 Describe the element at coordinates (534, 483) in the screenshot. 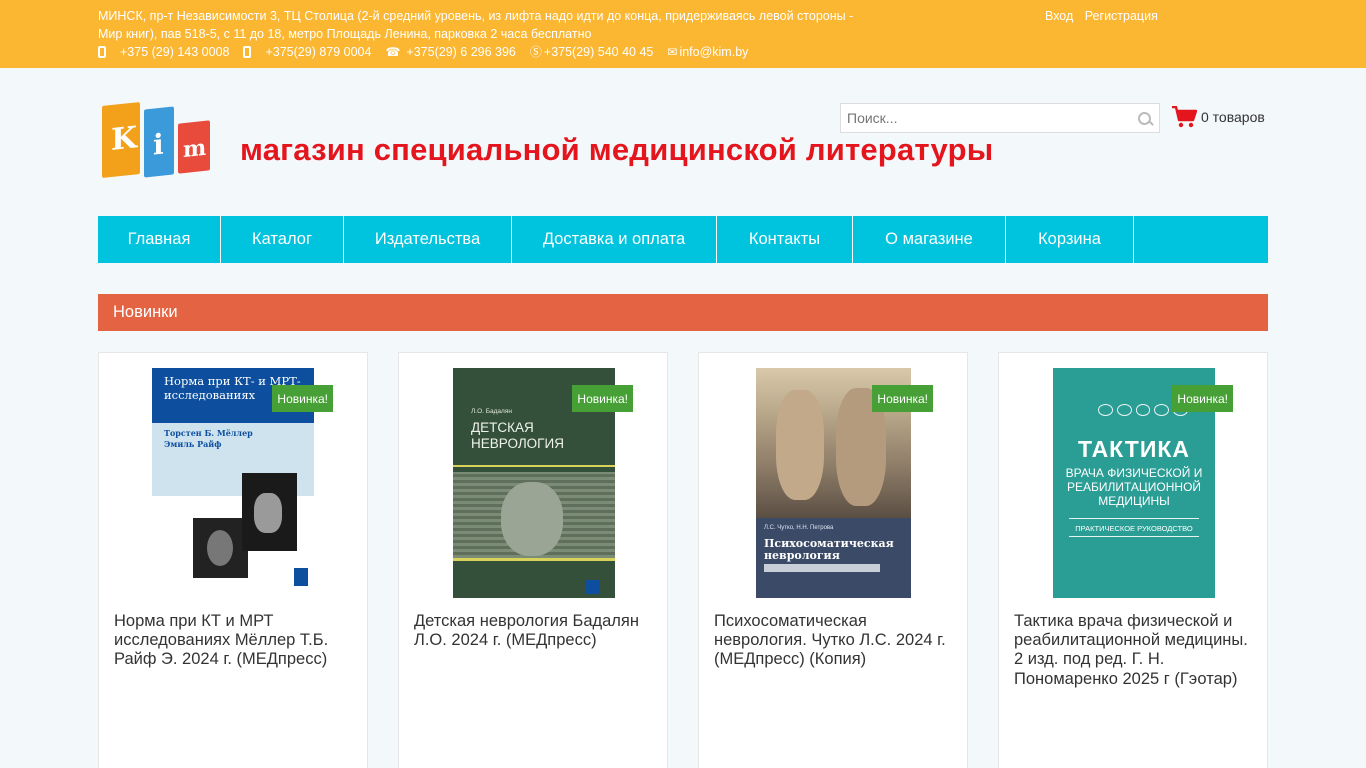

I see `product-image: Л.О. Бадалян ДЕТСКАЯ НЕВРОЛОГИЯ Новинка!` at that location.